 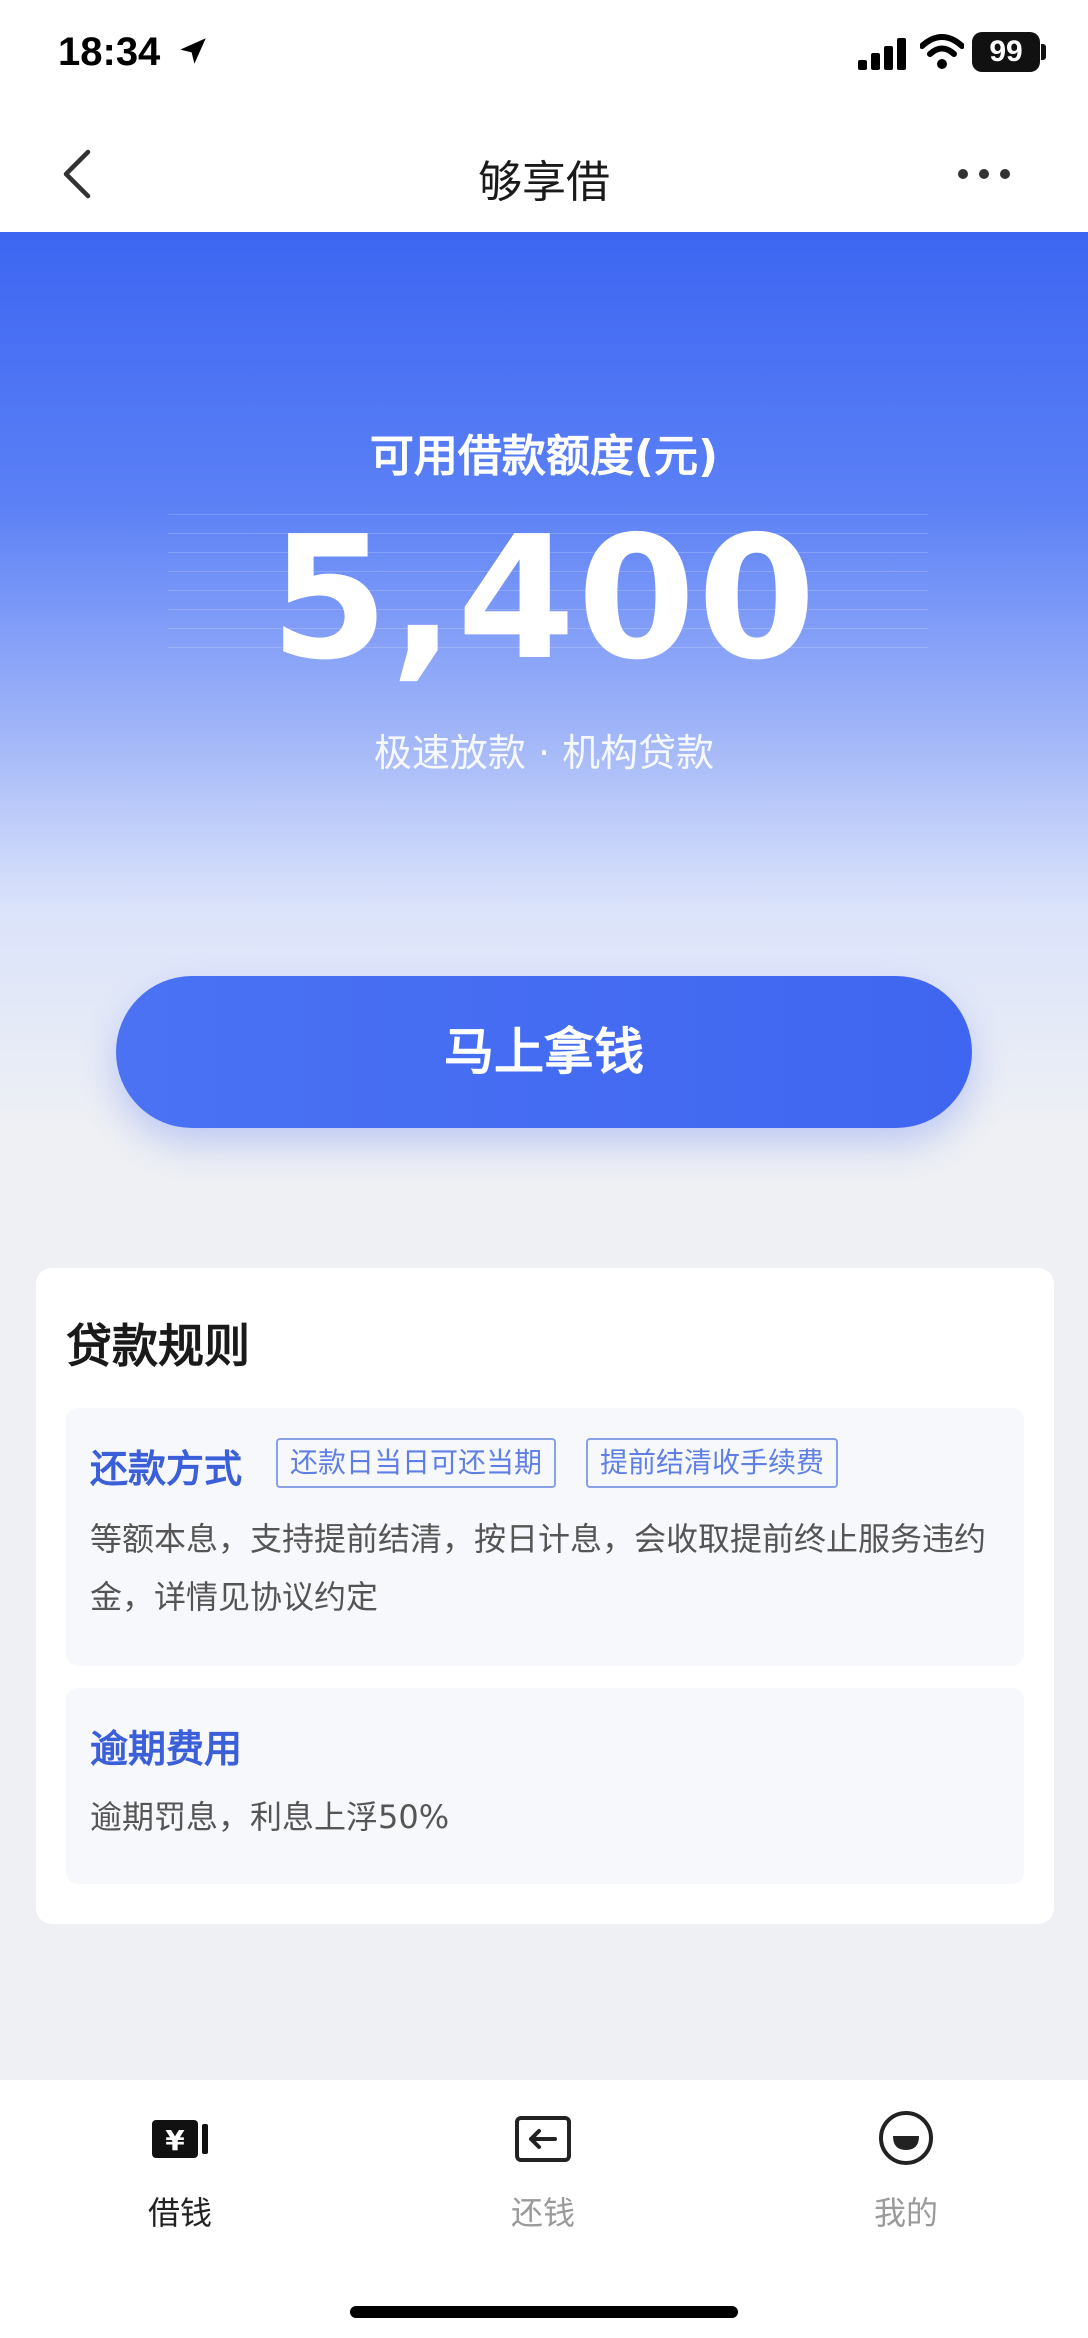 I want to click on repay-arrow-icon, so click(x=543, y=2139).